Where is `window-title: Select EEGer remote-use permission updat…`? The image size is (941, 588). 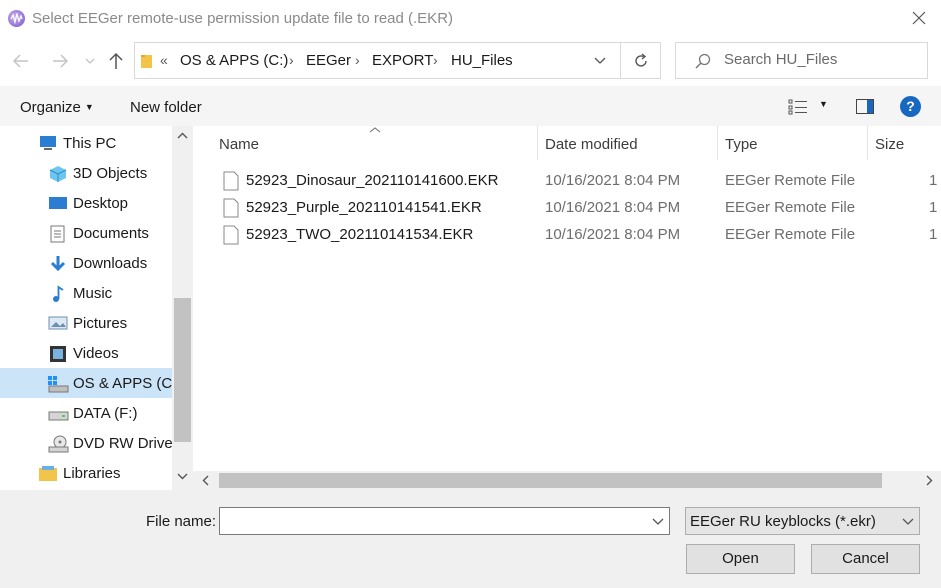 window-title: Select EEGer remote-use permission updat… is located at coordinates (243, 18).